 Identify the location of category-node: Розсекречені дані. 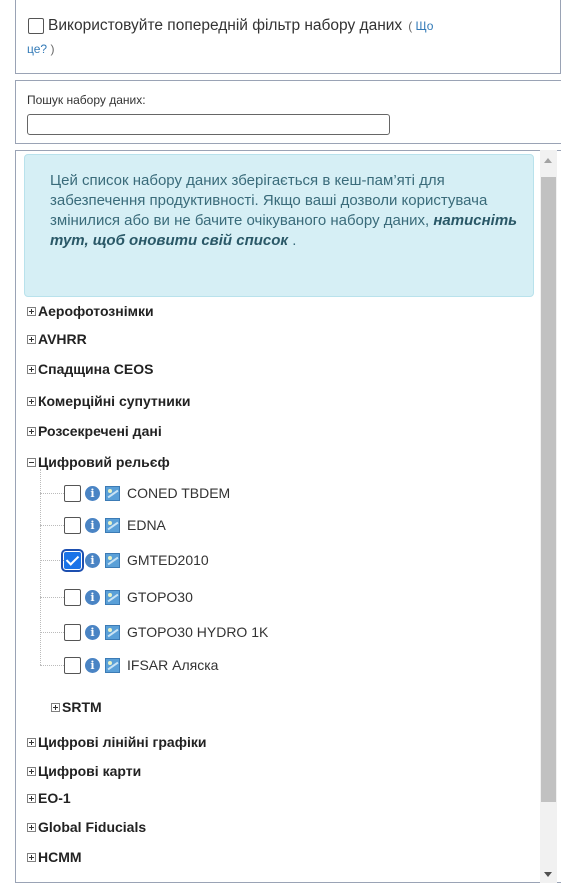
(94, 431).